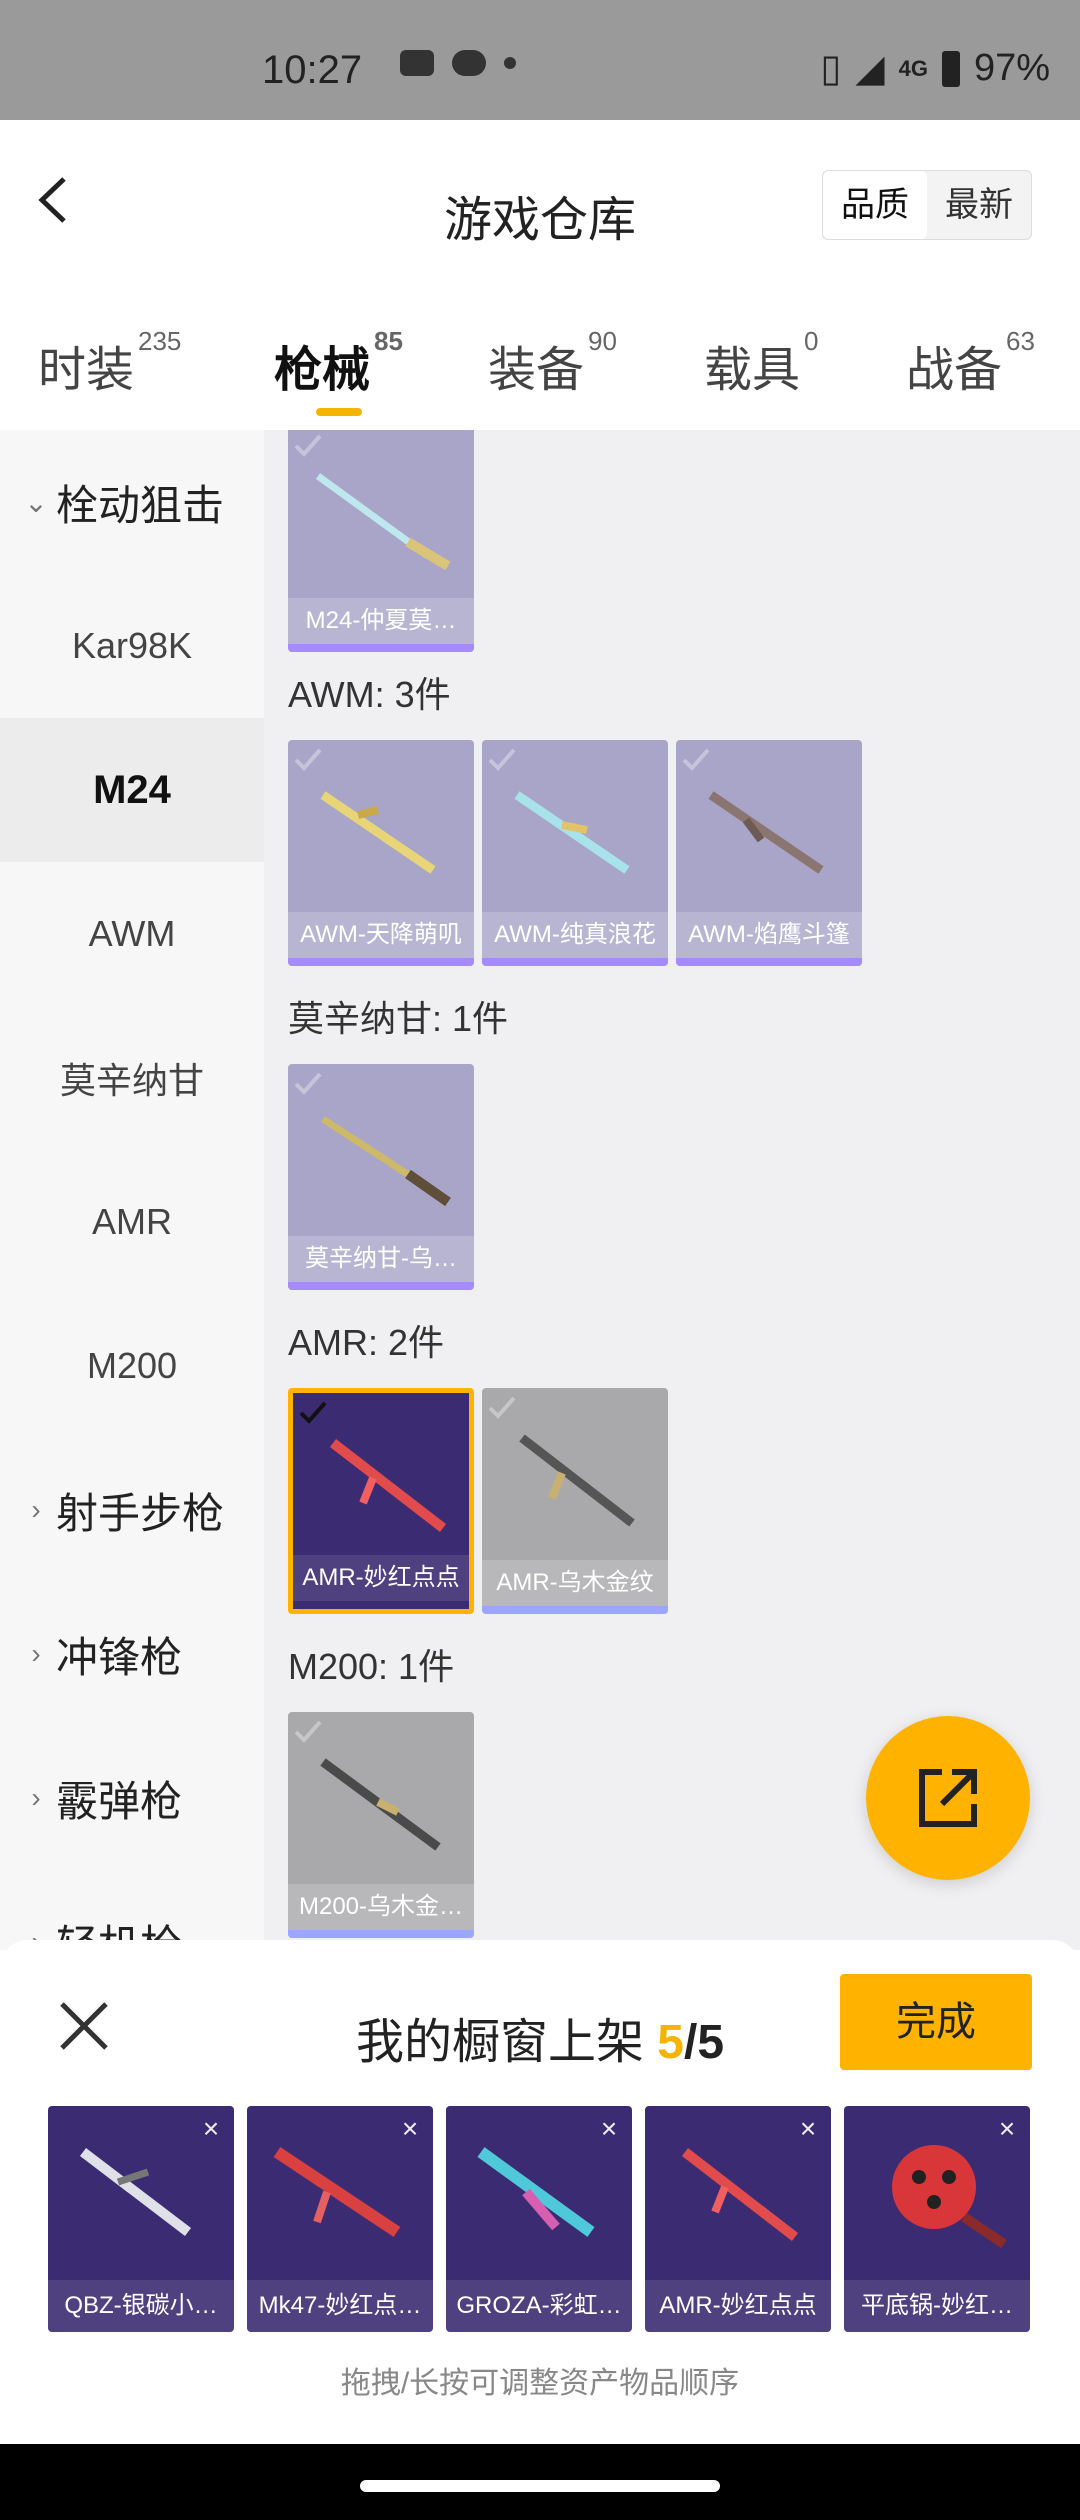 The image size is (1080, 2520). What do you see at coordinates (1020, 341) in the screenshot?
I see `tab-count: 63` at bounding box center [1020, 341].